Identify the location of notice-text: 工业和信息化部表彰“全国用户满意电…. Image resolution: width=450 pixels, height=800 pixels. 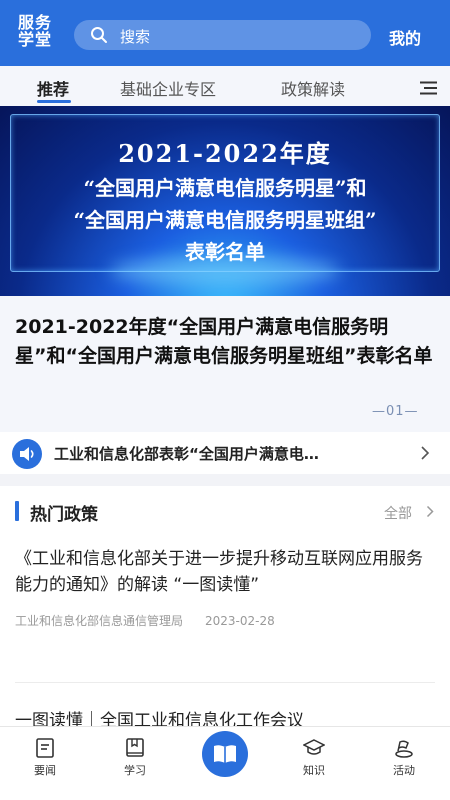
(186, 454).